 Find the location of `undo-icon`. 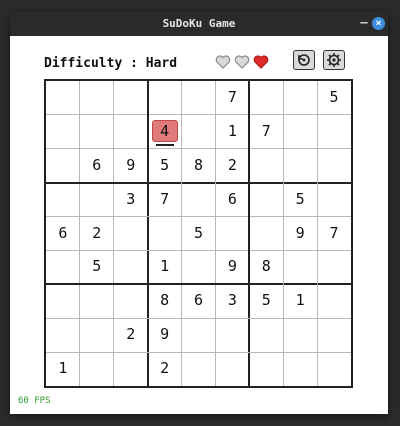

undo-icon is located at coordinates (304, 60).